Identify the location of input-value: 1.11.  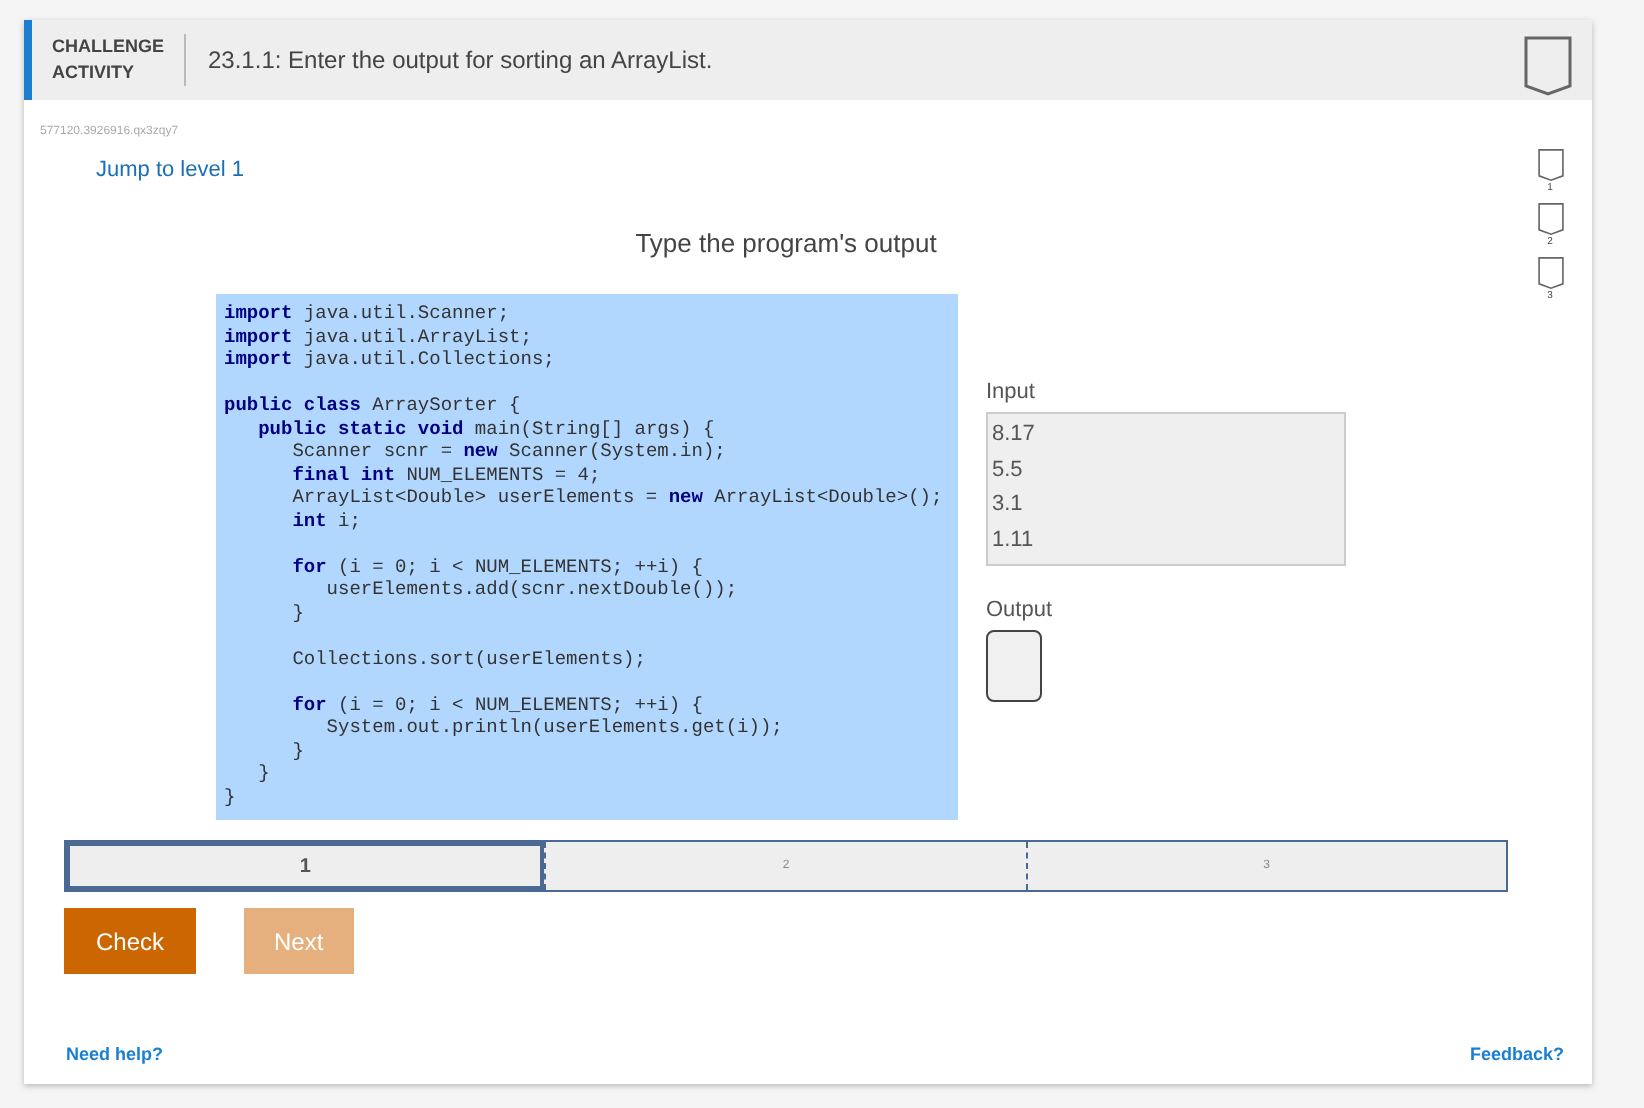
(1014, 540).